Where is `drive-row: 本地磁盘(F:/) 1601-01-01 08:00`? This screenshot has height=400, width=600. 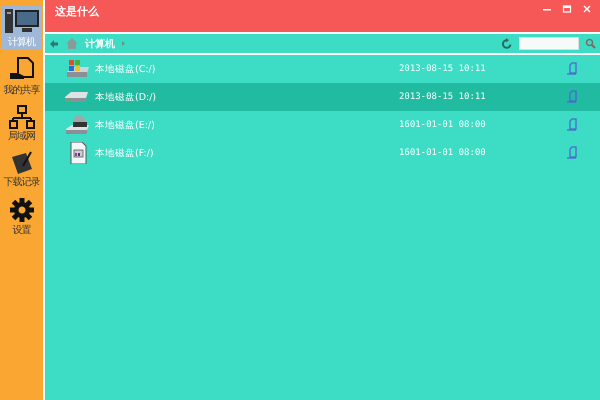
drive-row: 本地磁盘(F:/) 1601-01-01 08:00 is located at coordinates (322, 153).